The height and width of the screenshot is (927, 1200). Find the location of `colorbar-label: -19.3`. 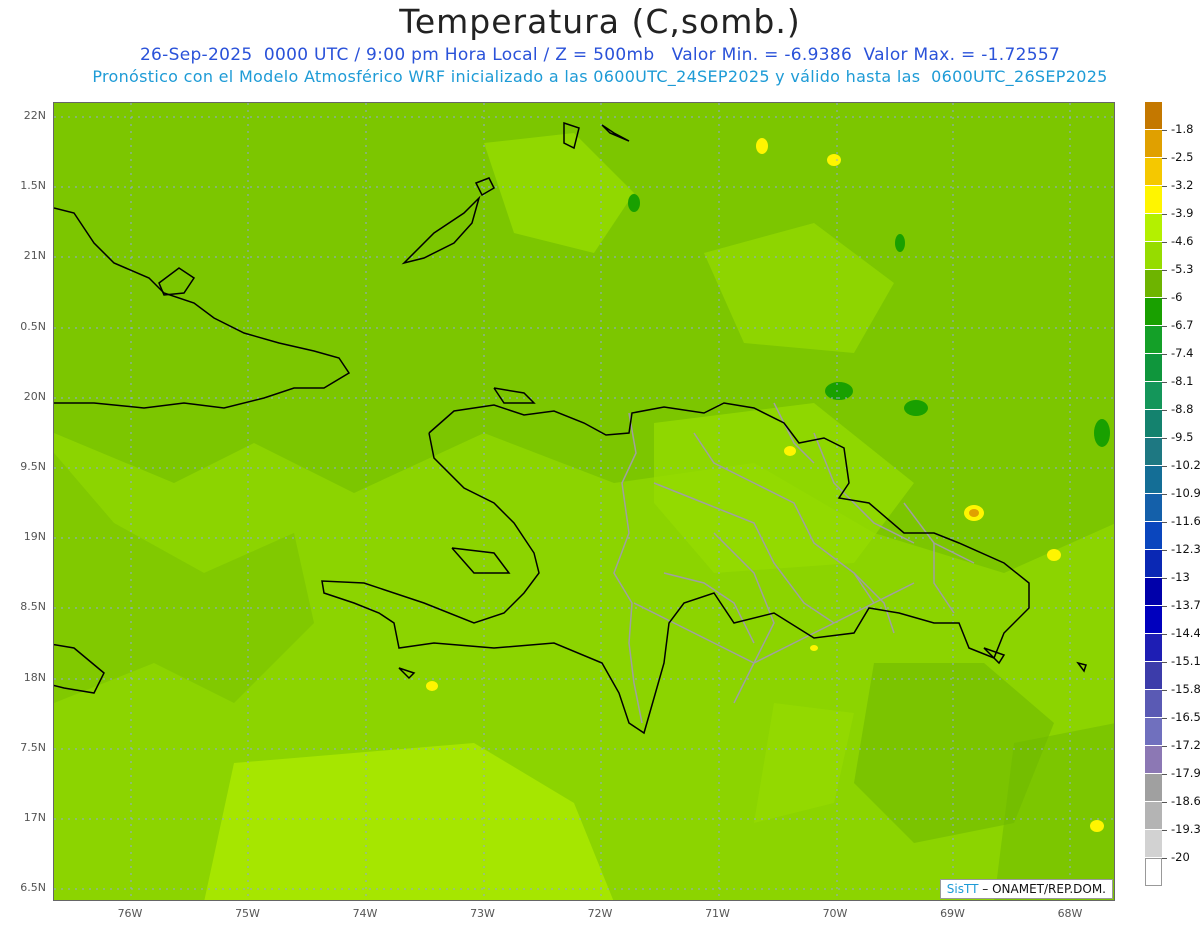

colorbar-label: -19.3 is located at coordinates (1185, 829).